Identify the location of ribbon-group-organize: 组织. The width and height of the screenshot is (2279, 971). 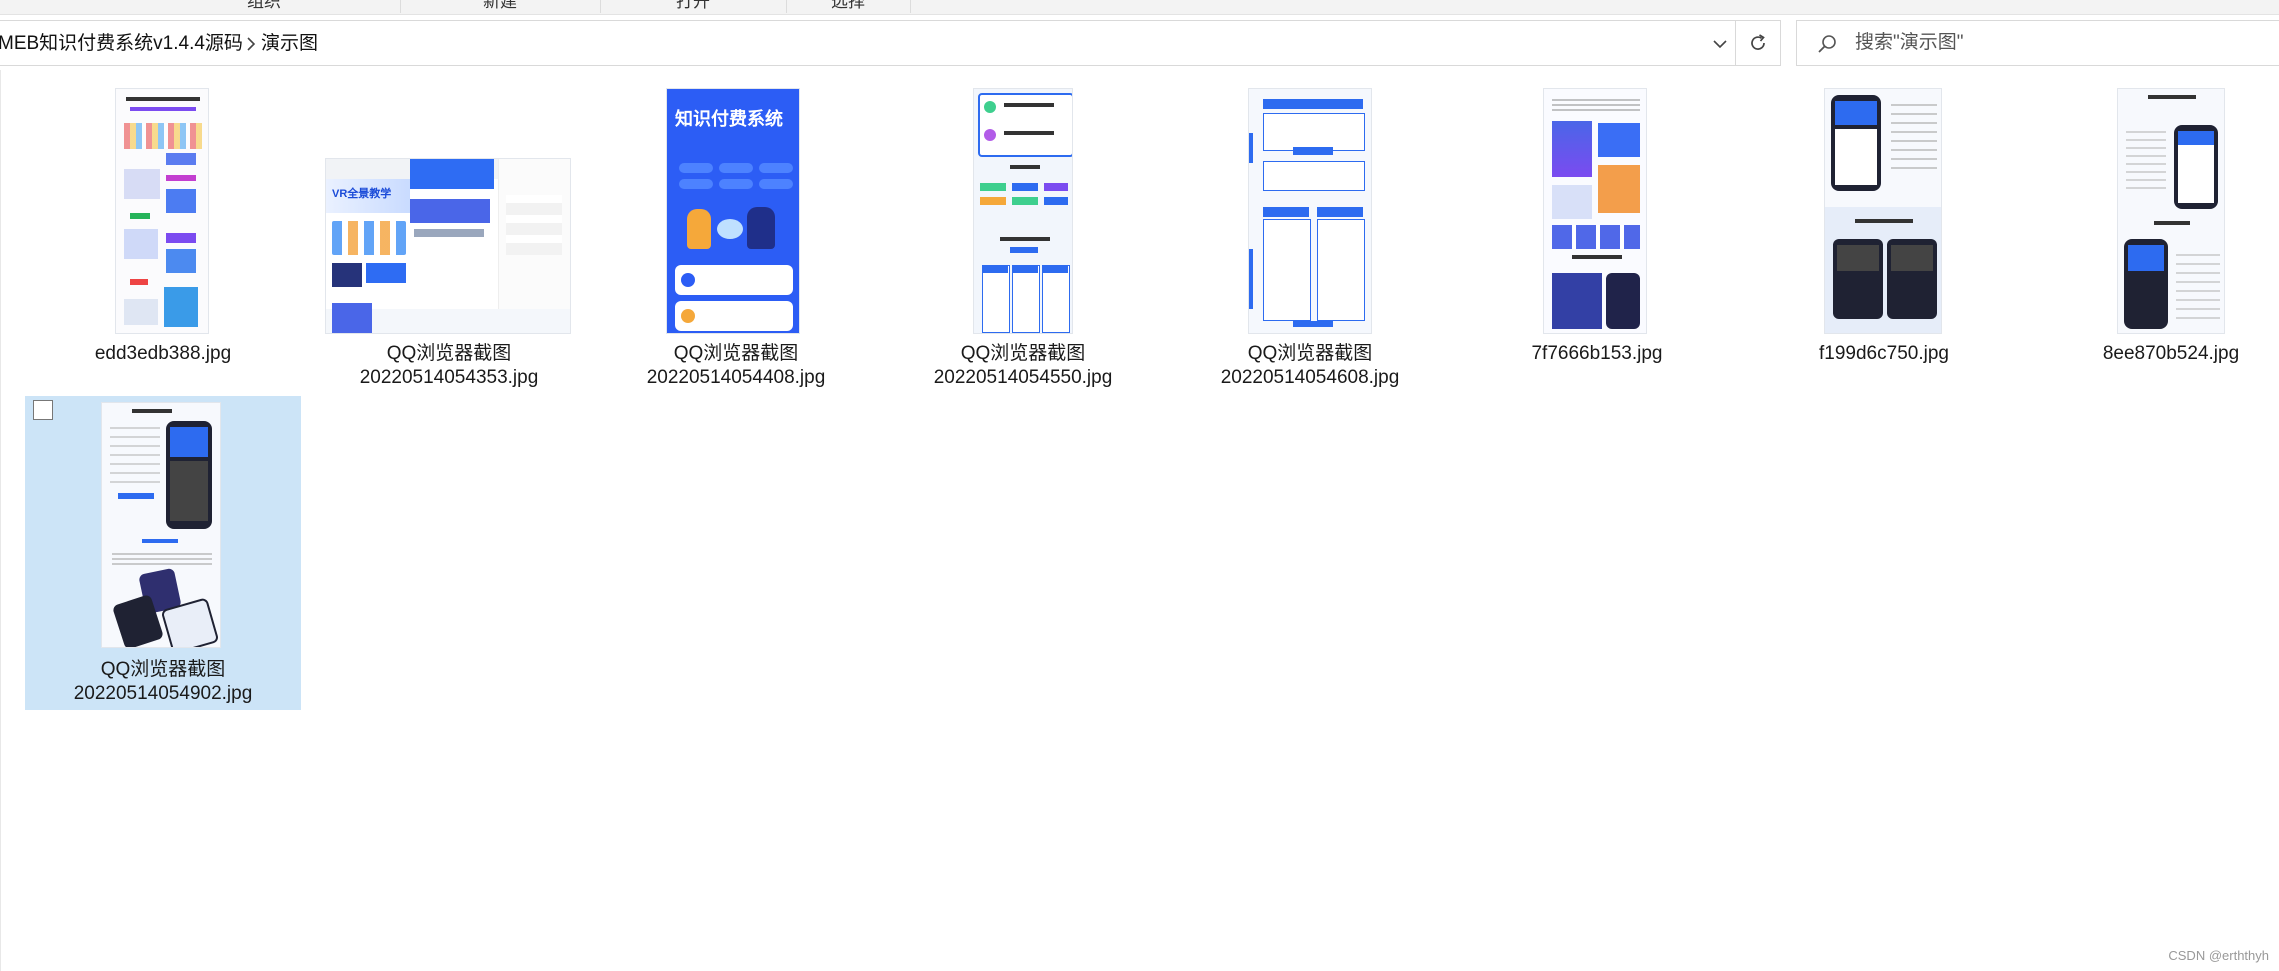
(264, 6).